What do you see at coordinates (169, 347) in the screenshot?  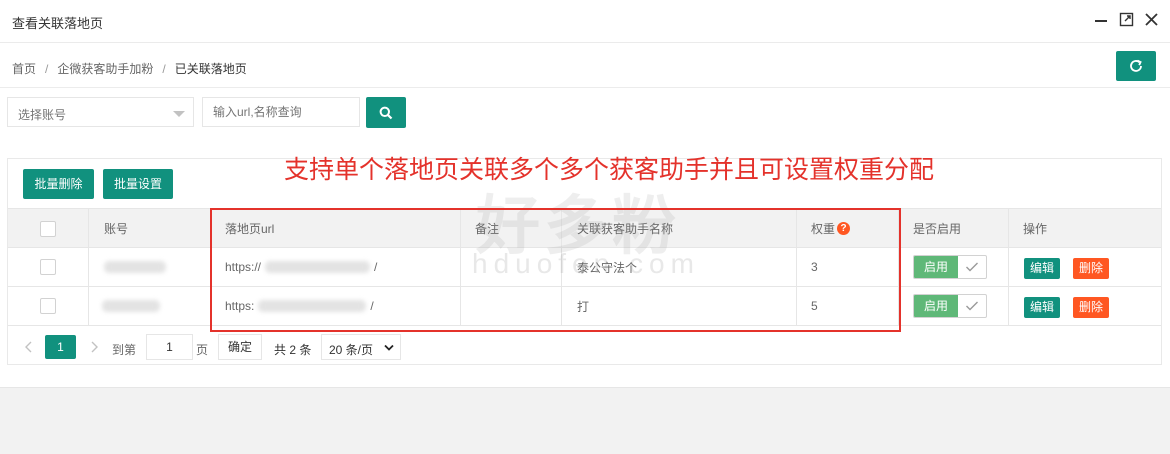 I see `goto-page-input` at bounding box center [169, 347].